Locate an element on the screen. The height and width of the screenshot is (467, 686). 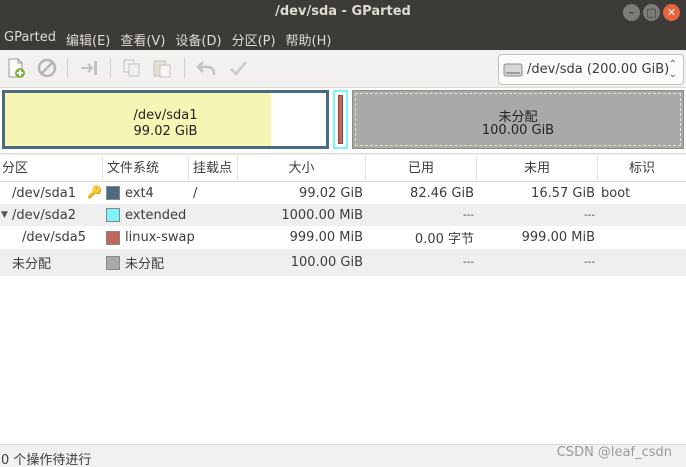
menu-help: 帮助(H) is located at coordinates (310, 37).